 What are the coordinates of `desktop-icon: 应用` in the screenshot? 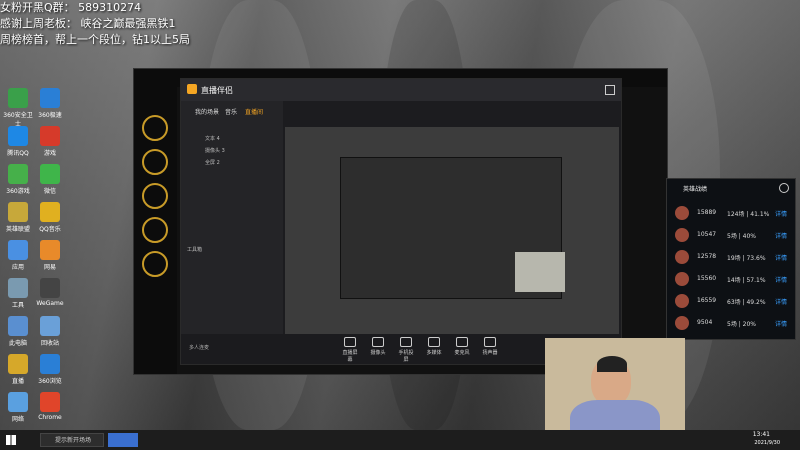 It's located at (18, 255).